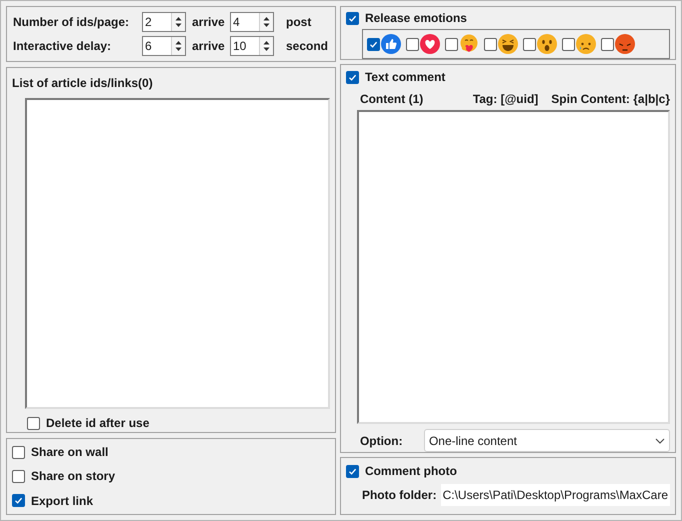  I want to click on checkbox-label: Delete id after use, so click(98, 423).